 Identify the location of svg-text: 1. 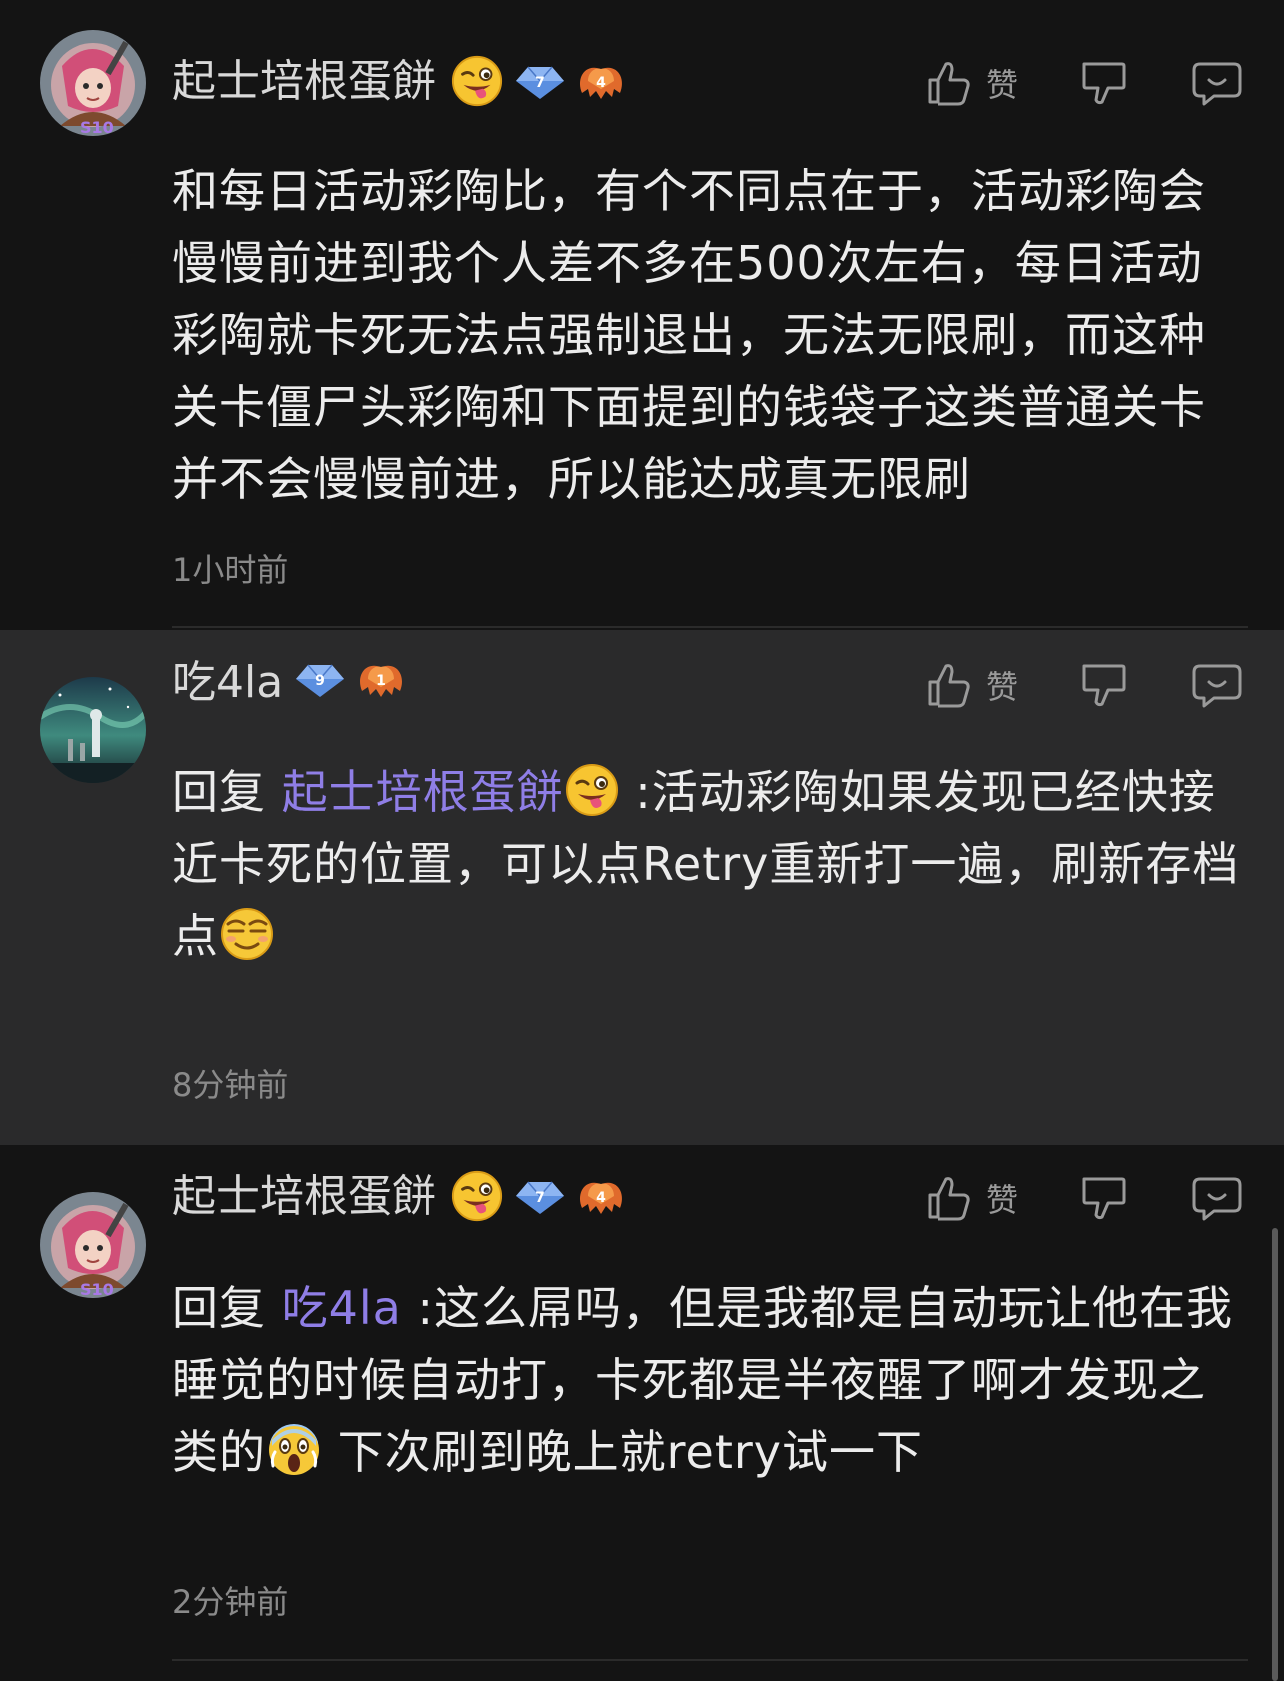
(381, 681).